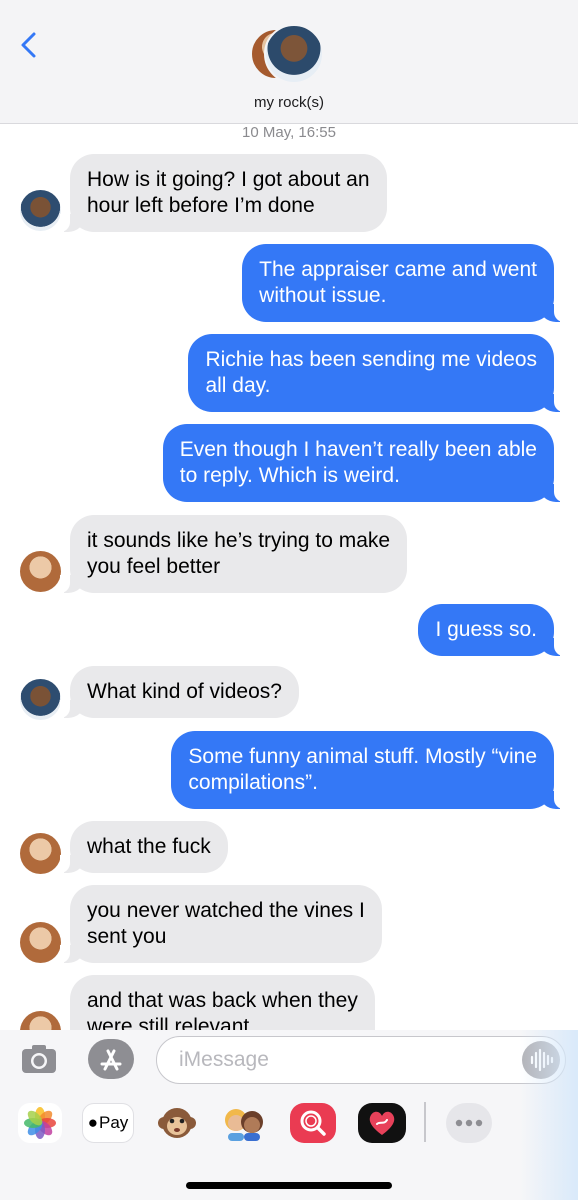 The image size is (578, 1200). What do you see at coordinates (289, 102) in the screenshot?
I see `contact-name: my rock(s)` at bounding box center [289, 102].